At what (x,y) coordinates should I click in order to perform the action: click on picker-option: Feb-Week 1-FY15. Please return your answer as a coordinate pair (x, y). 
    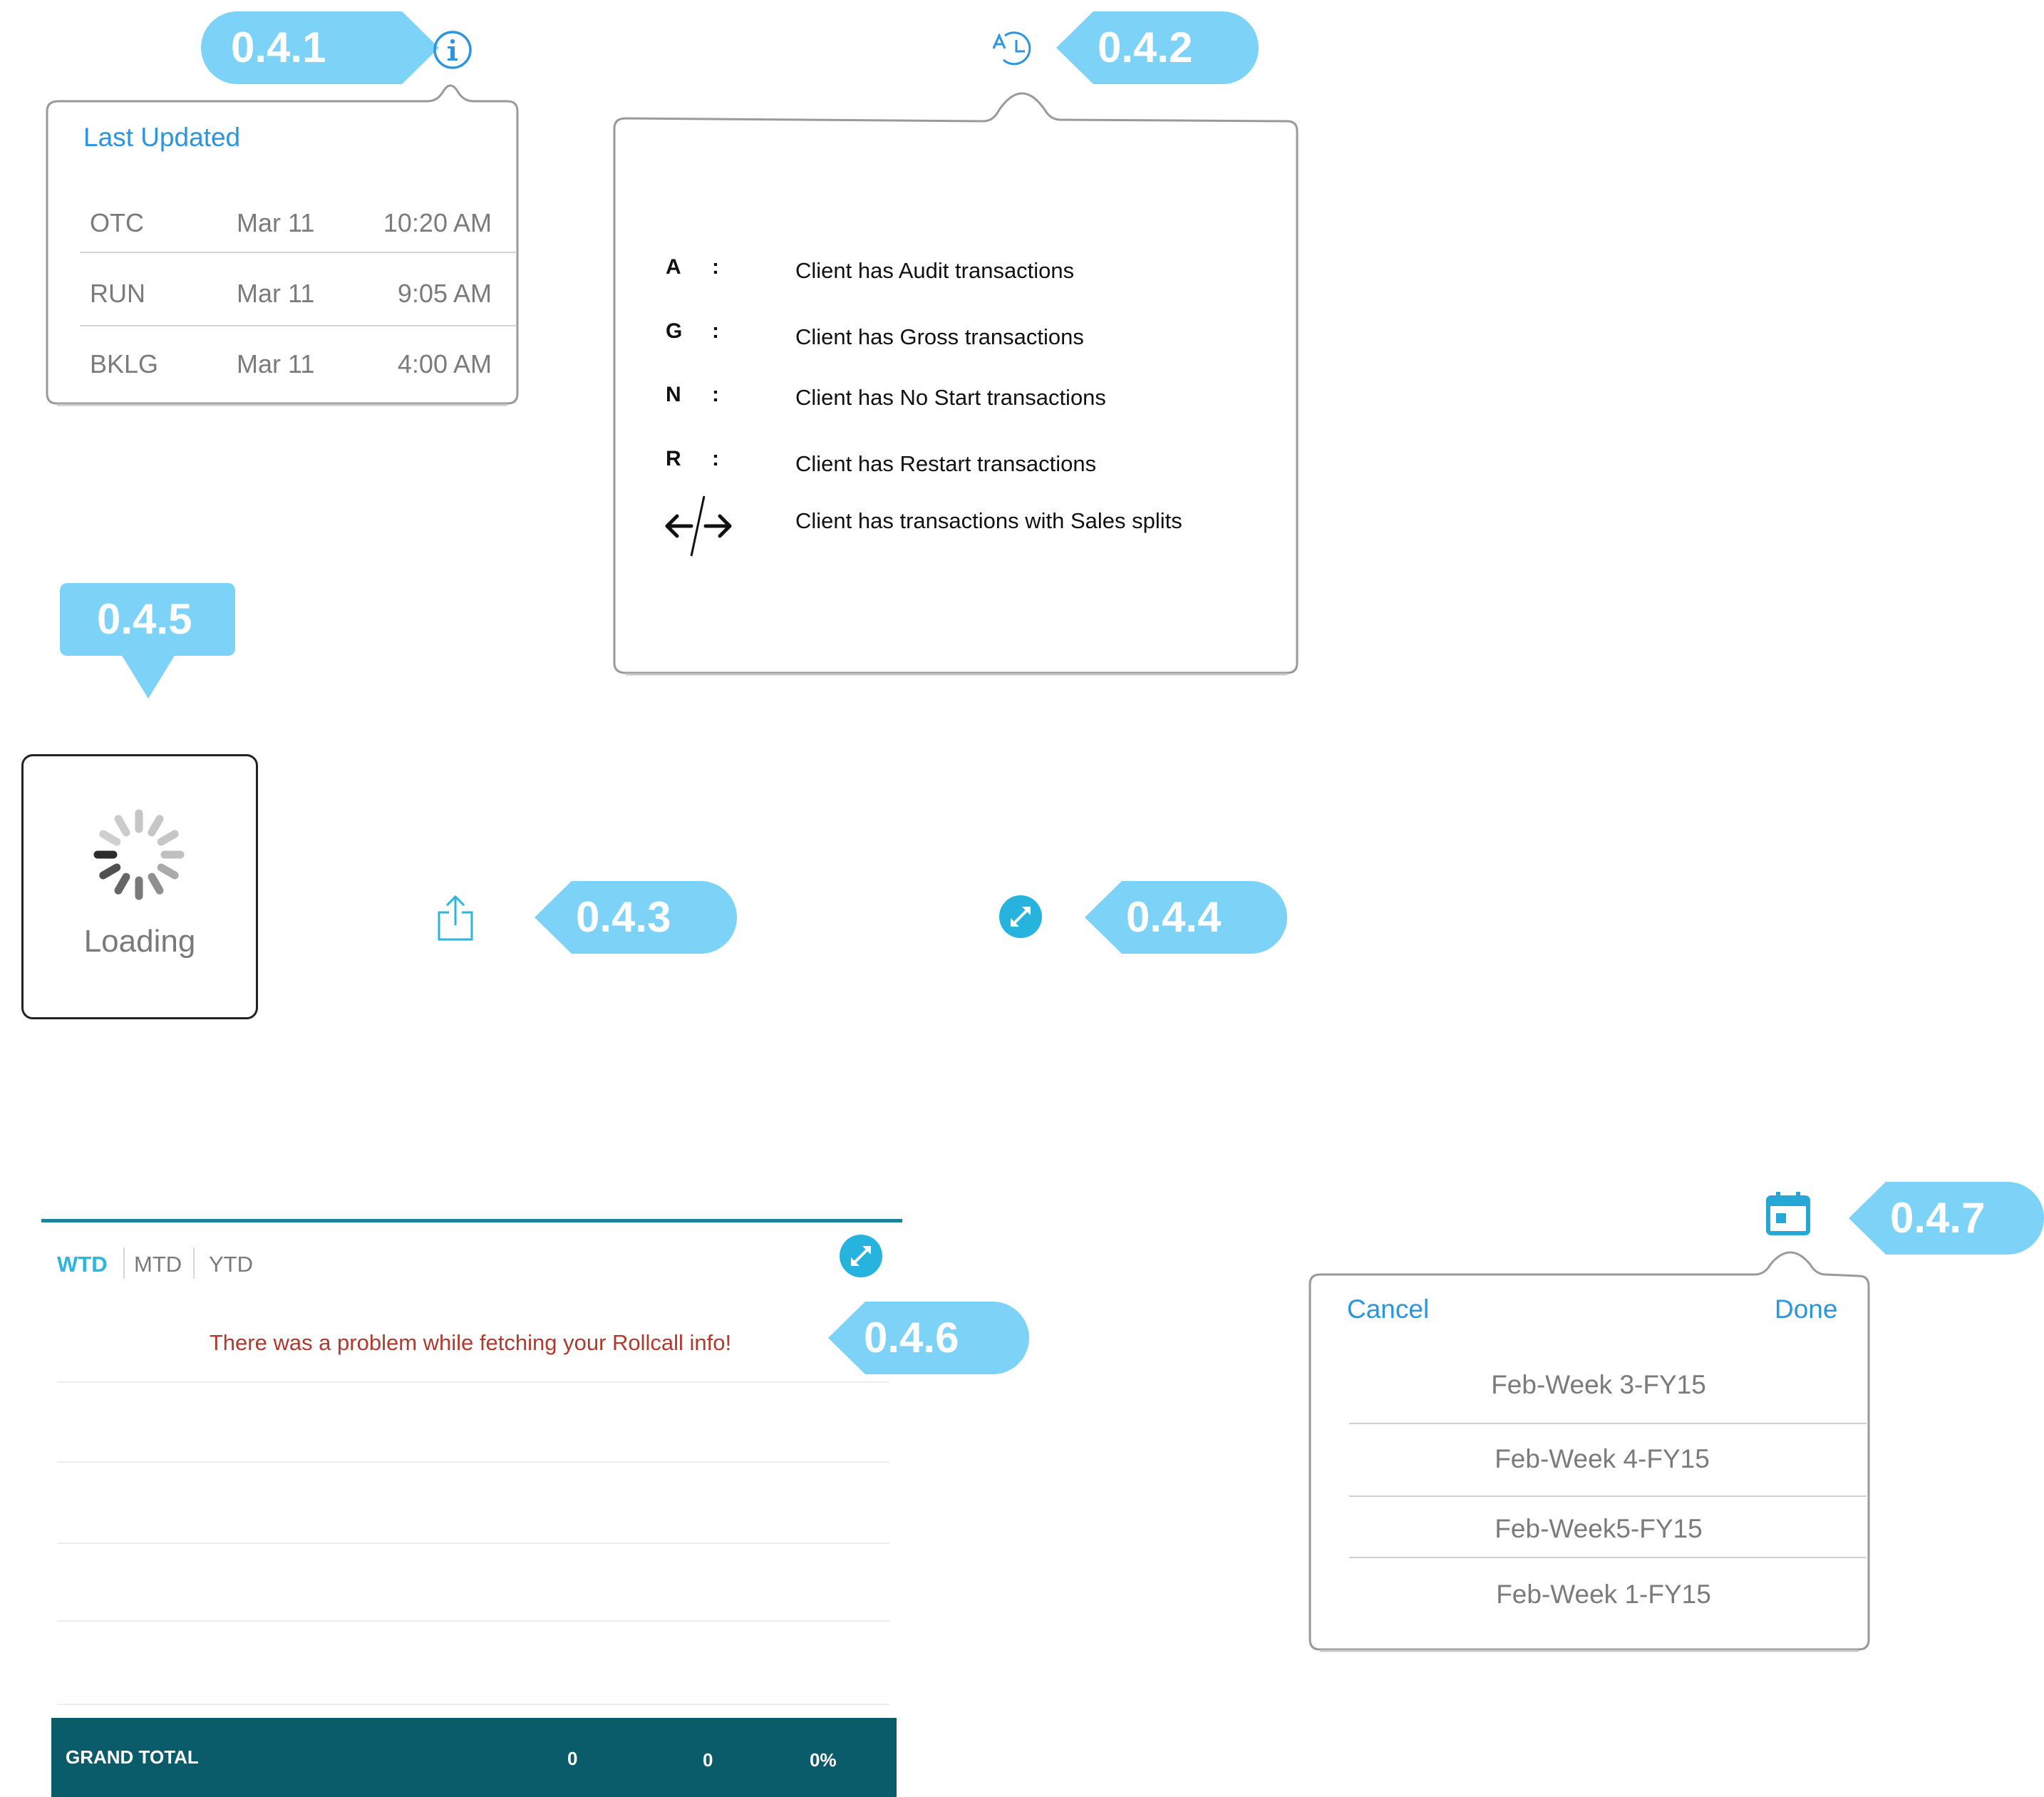
    Looking at the image, I should click on (1604, 1595).